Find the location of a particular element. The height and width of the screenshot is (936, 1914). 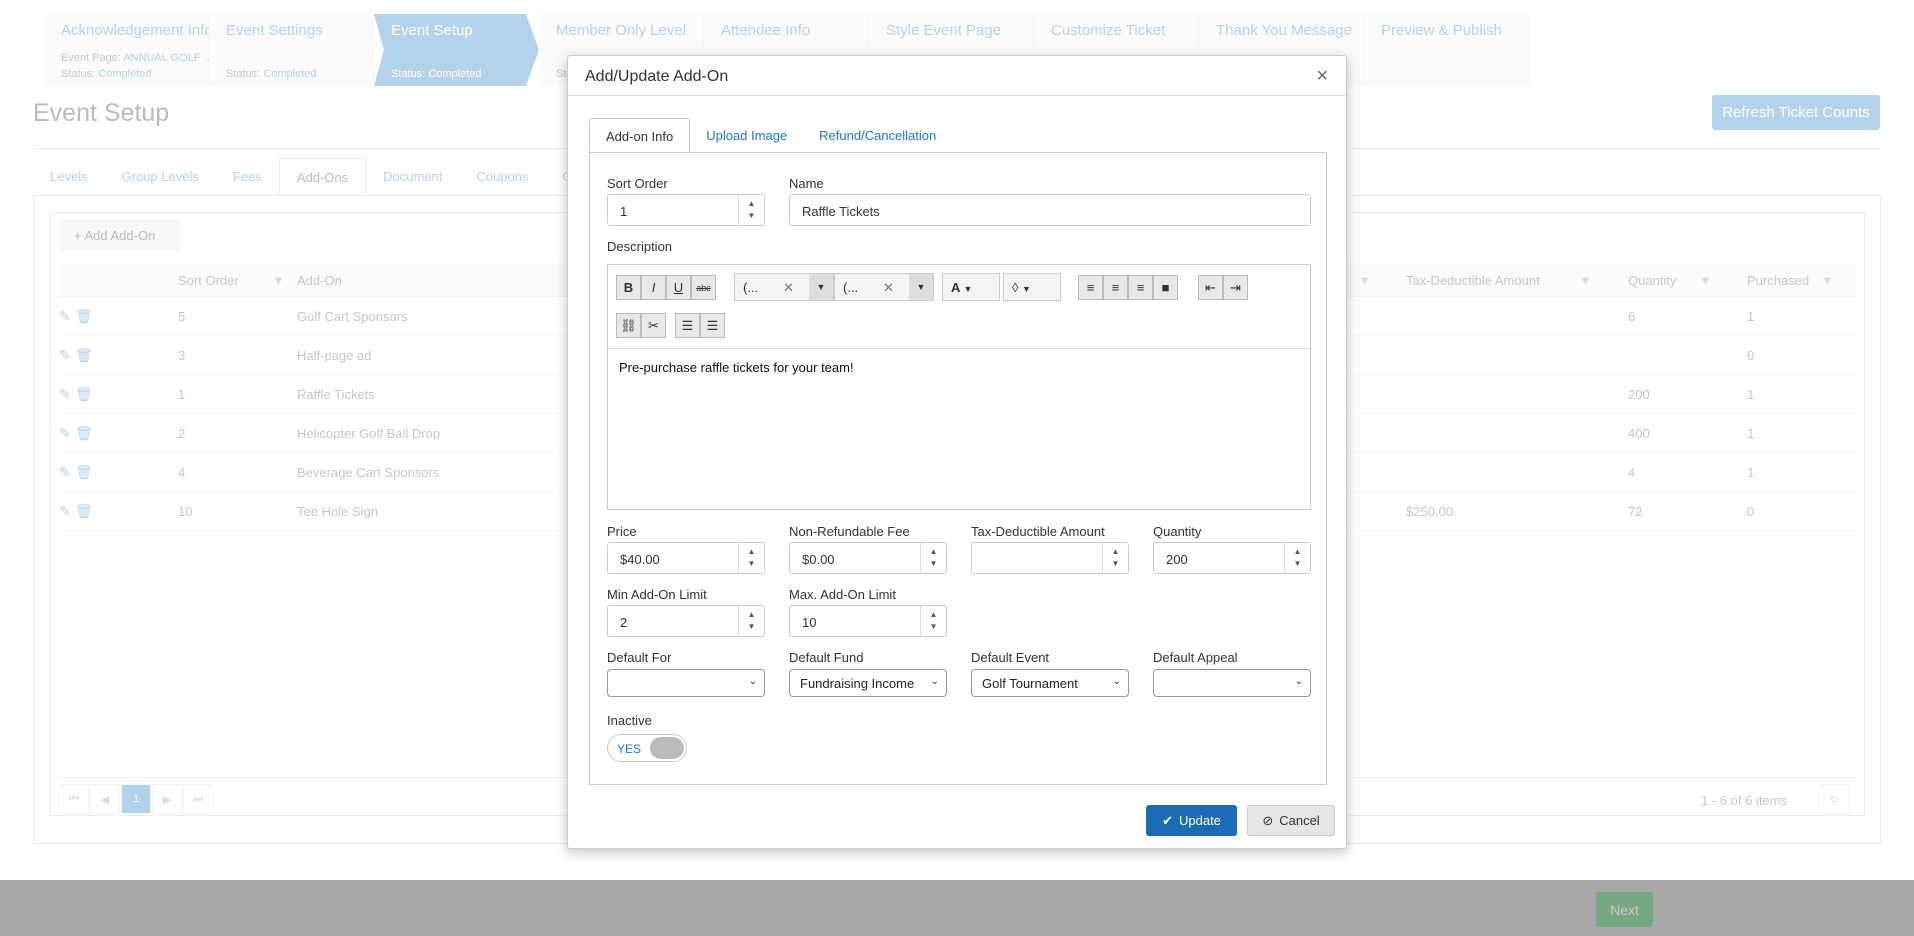

min-limit-value: 2 is located at coordinates (624, 622).